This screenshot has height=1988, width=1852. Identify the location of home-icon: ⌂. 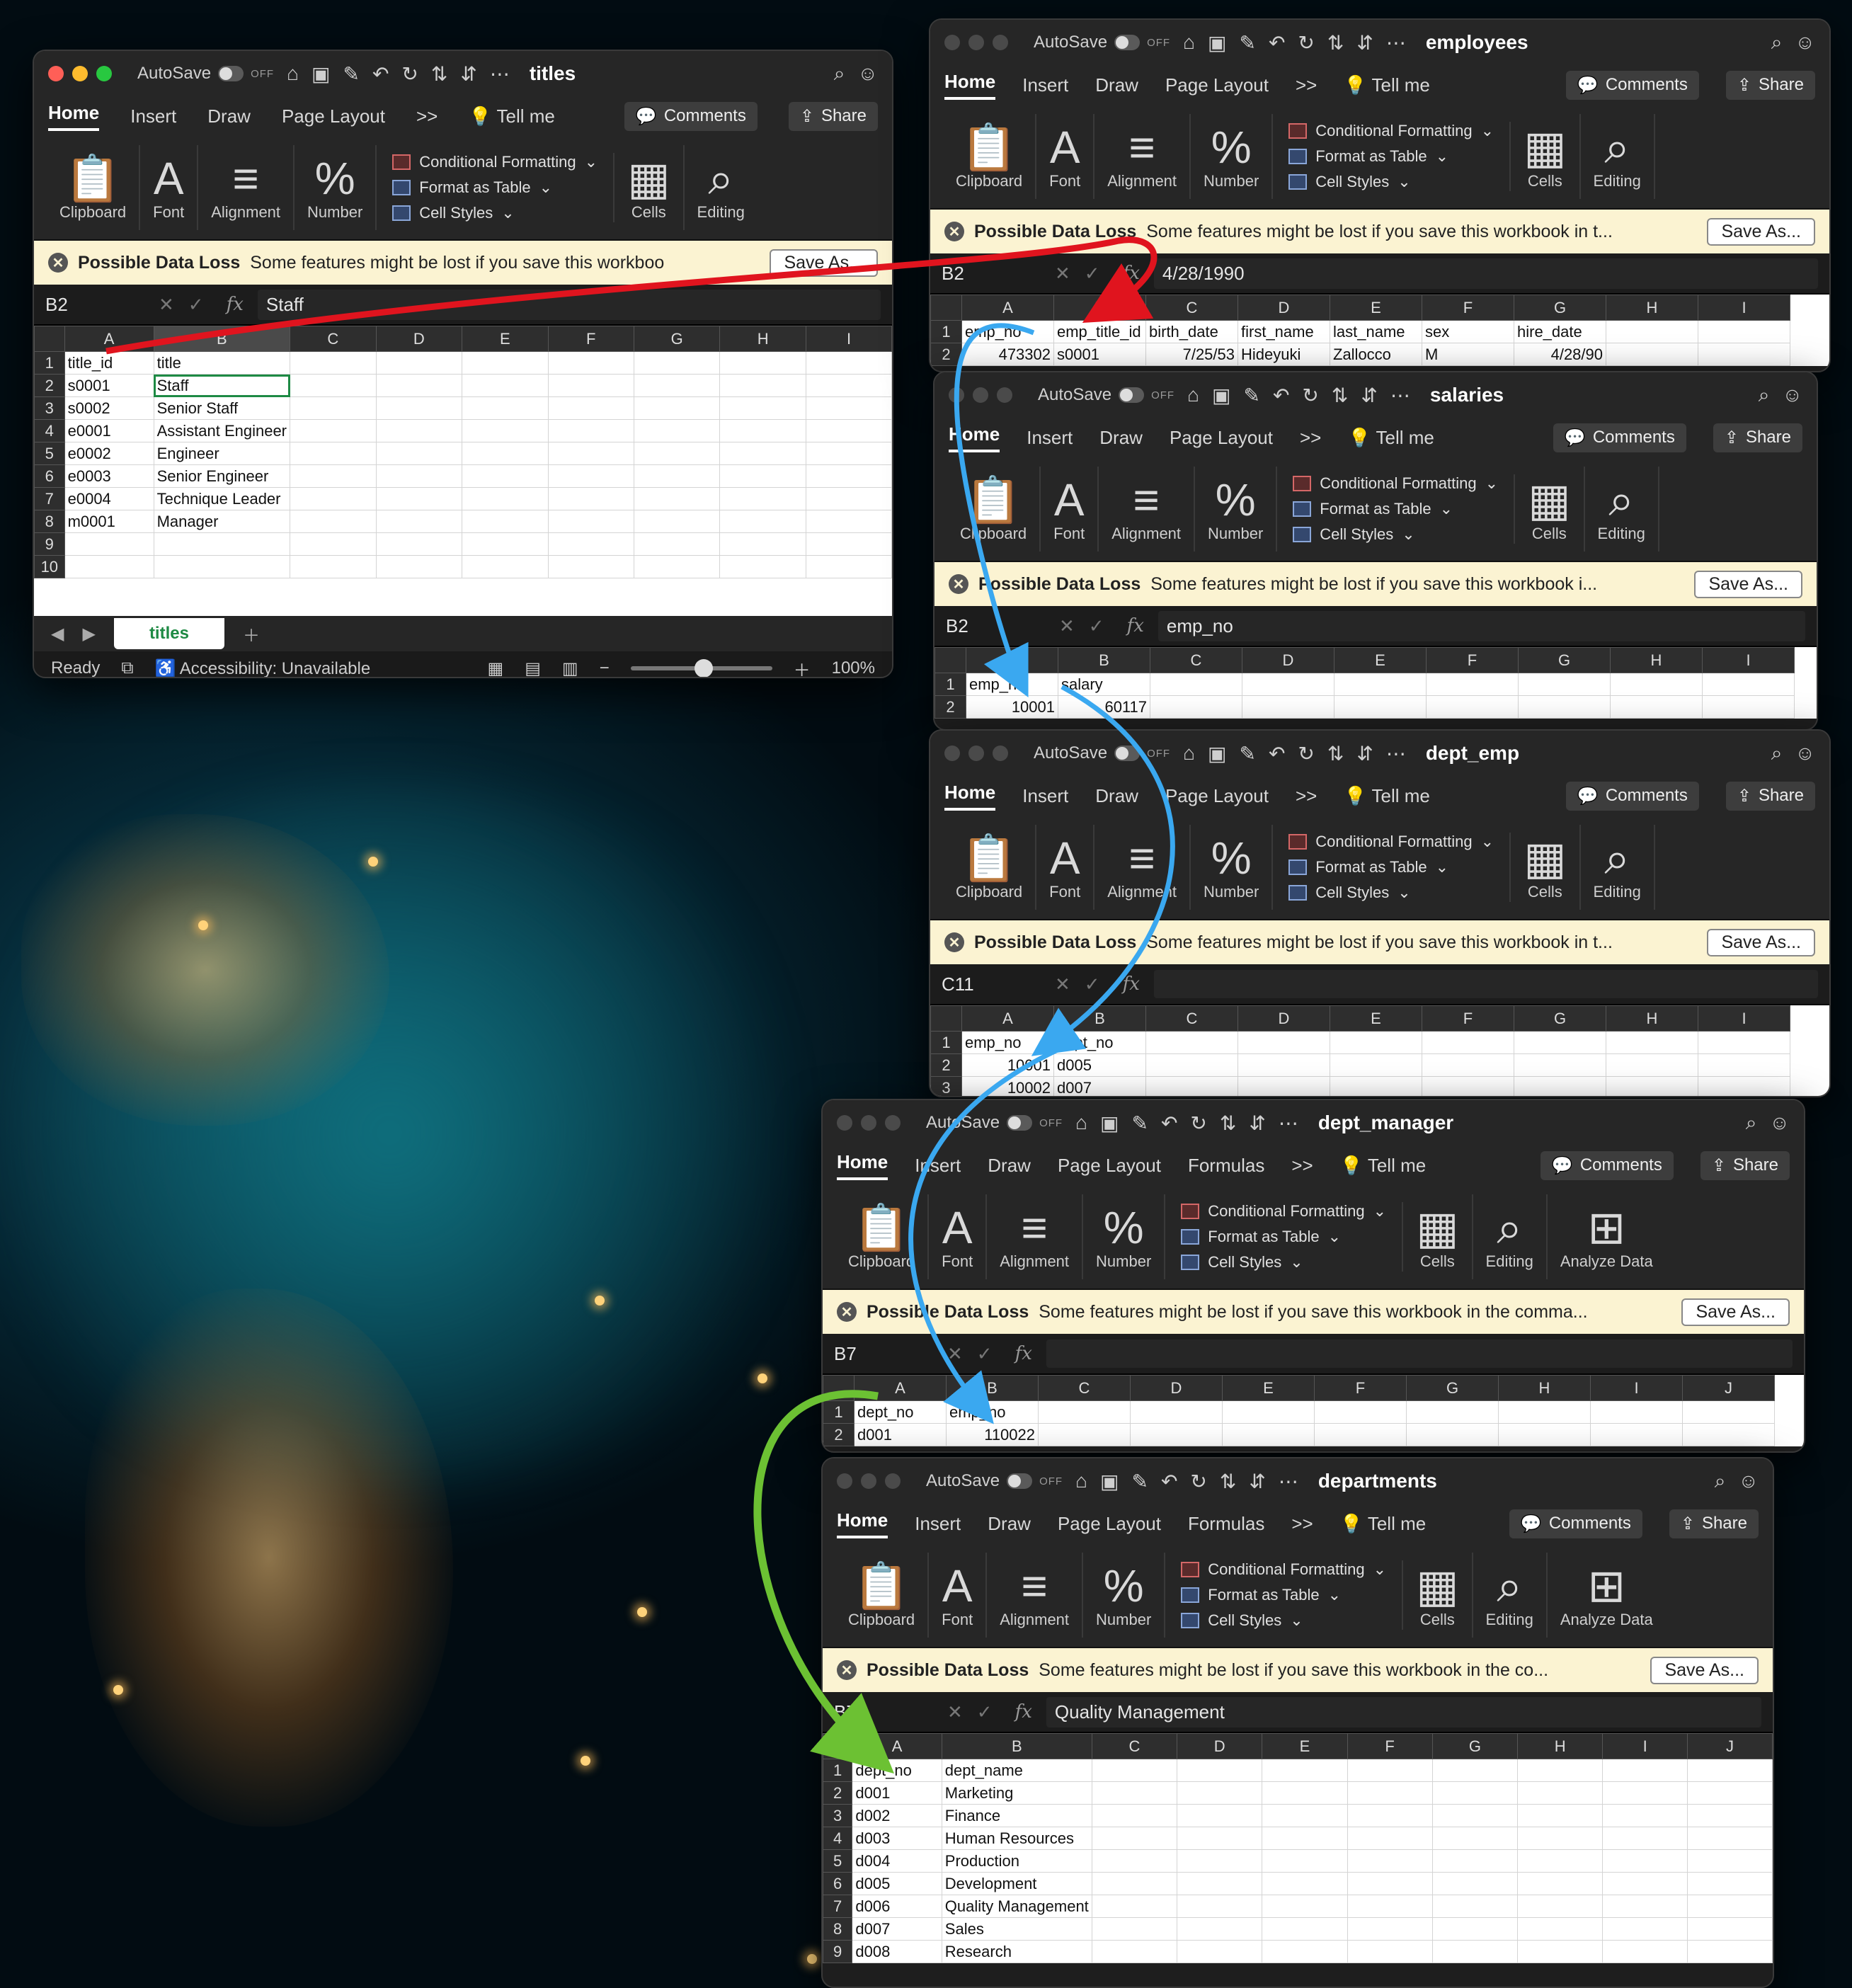
(1081, 1123).